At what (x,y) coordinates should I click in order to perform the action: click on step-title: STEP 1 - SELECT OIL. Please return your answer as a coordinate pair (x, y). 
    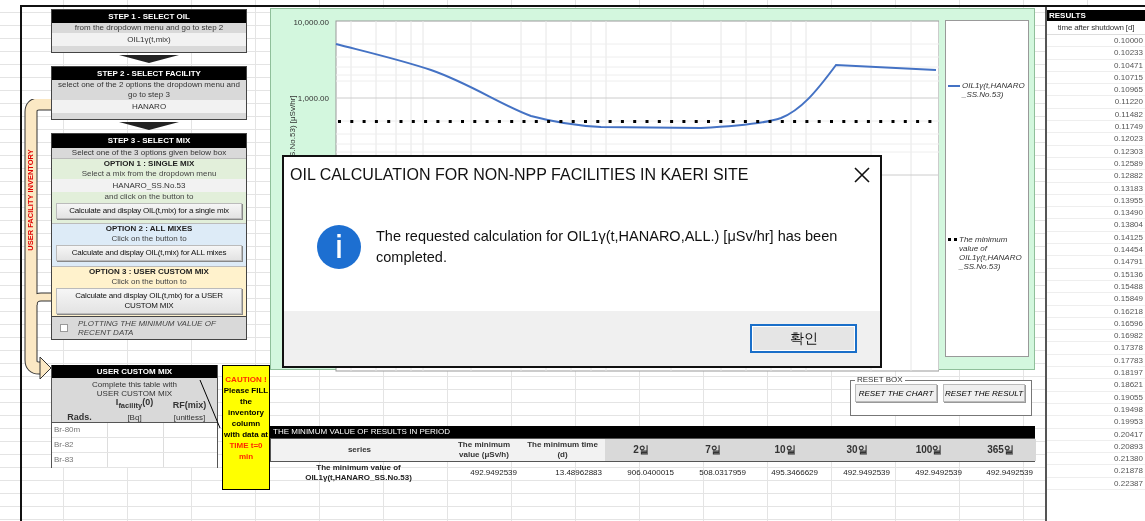
    Looking at the image, I should click on (149, 16).